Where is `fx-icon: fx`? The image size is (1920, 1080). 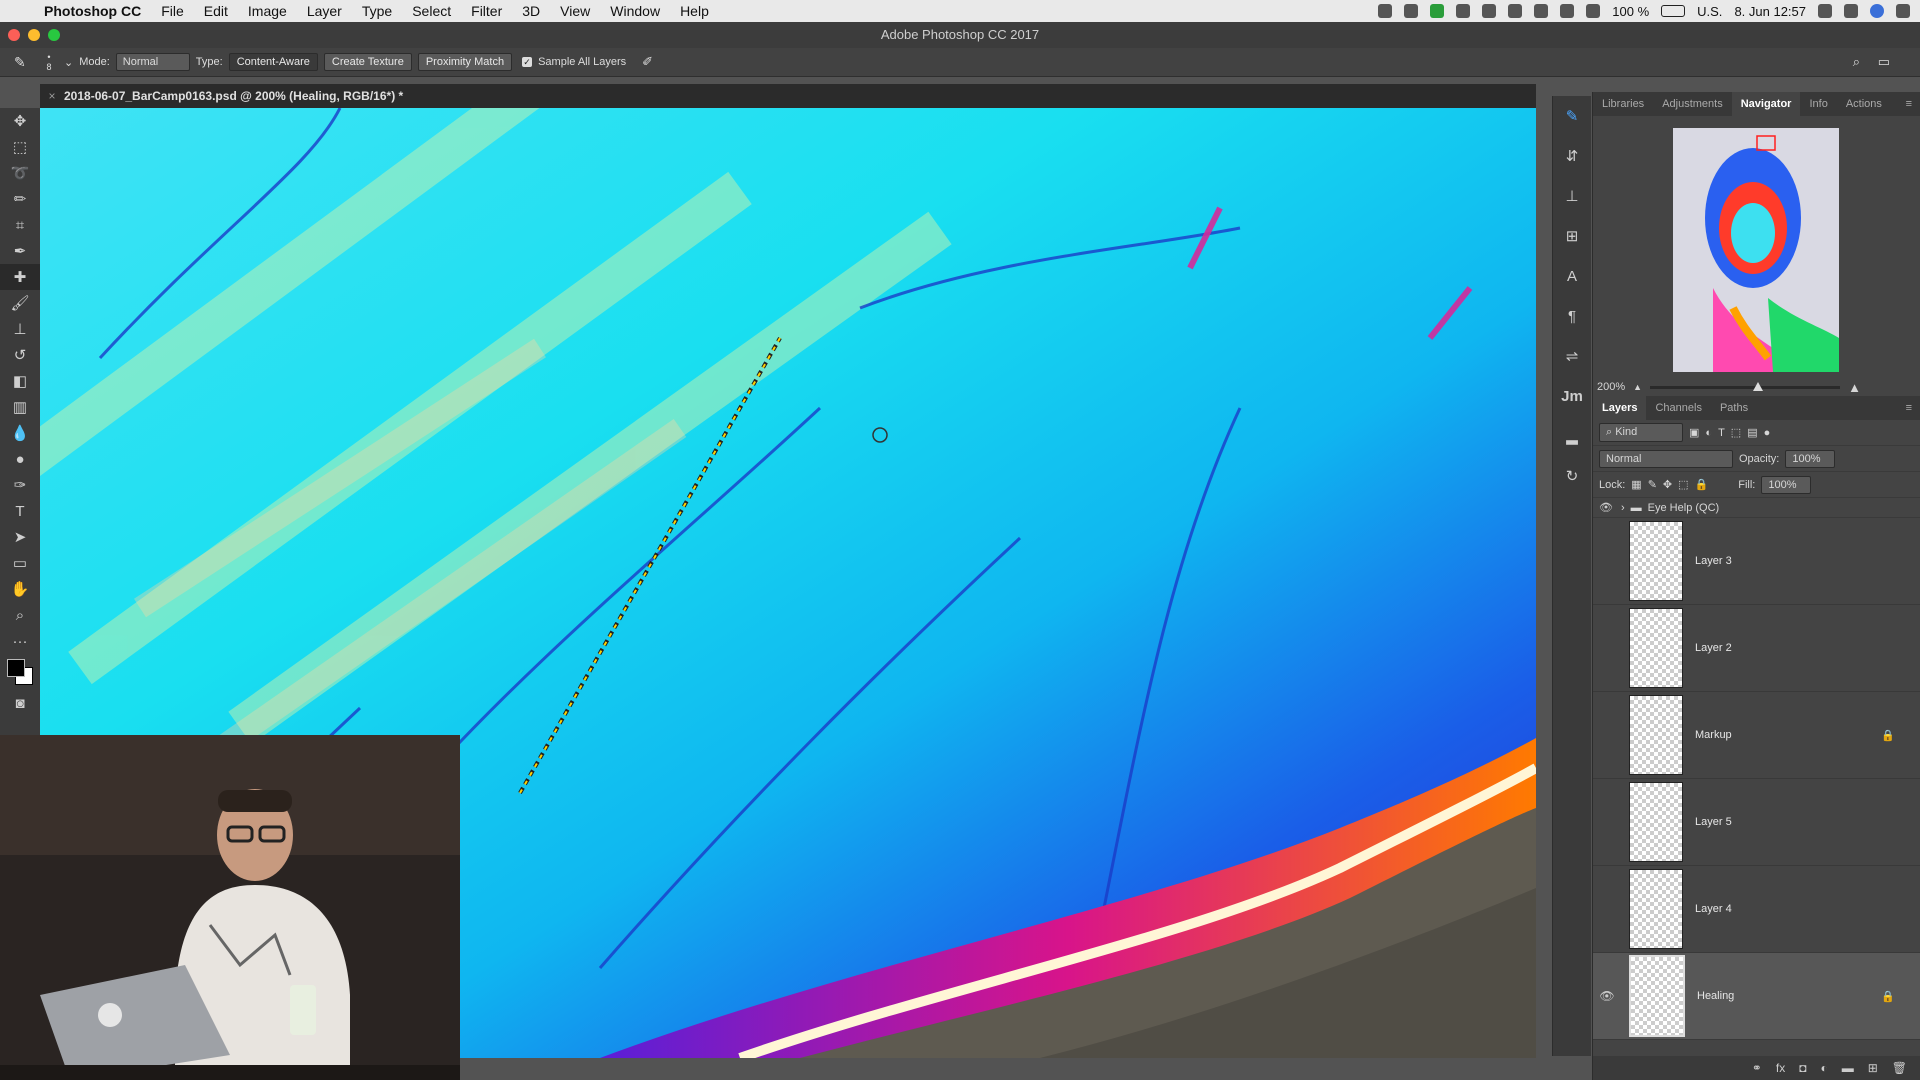
fx-icon: fx is located at coordinates (1780, 1068).